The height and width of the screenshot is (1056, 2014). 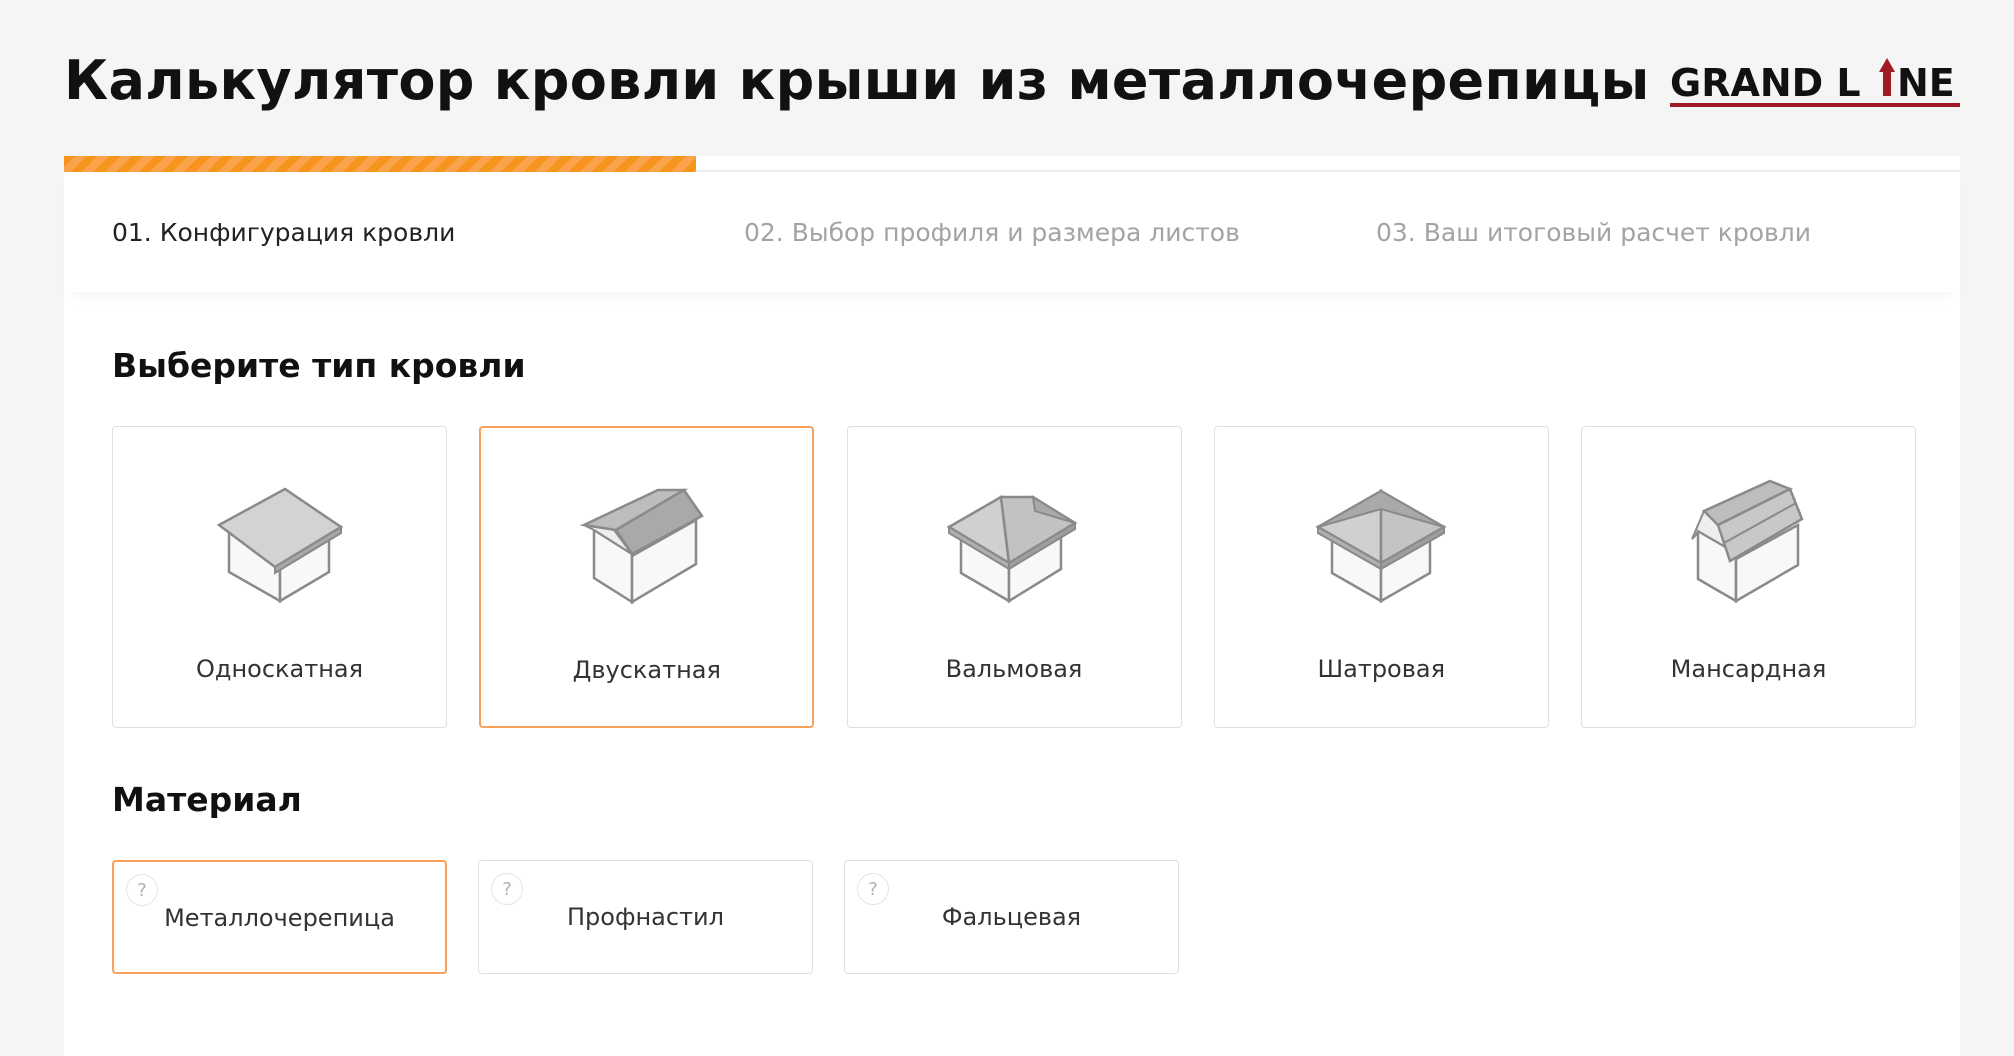 I want to click on roof-option-hip: Вальмовая, so click(x=1014, y=577).